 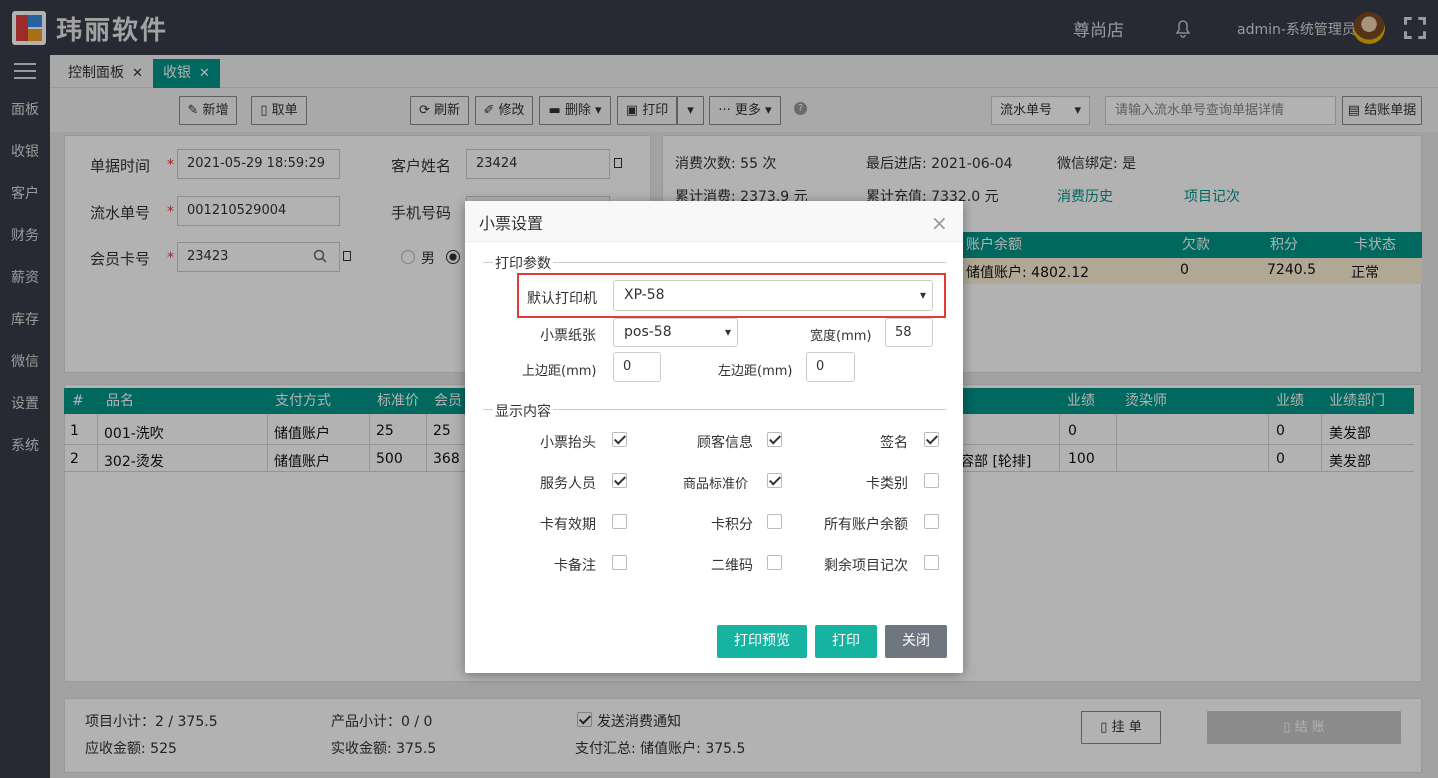 What do you see at coordinates (830, 367) in the screenshot?
I see `left-margin-field: 0` at bounding box center [830, 367].